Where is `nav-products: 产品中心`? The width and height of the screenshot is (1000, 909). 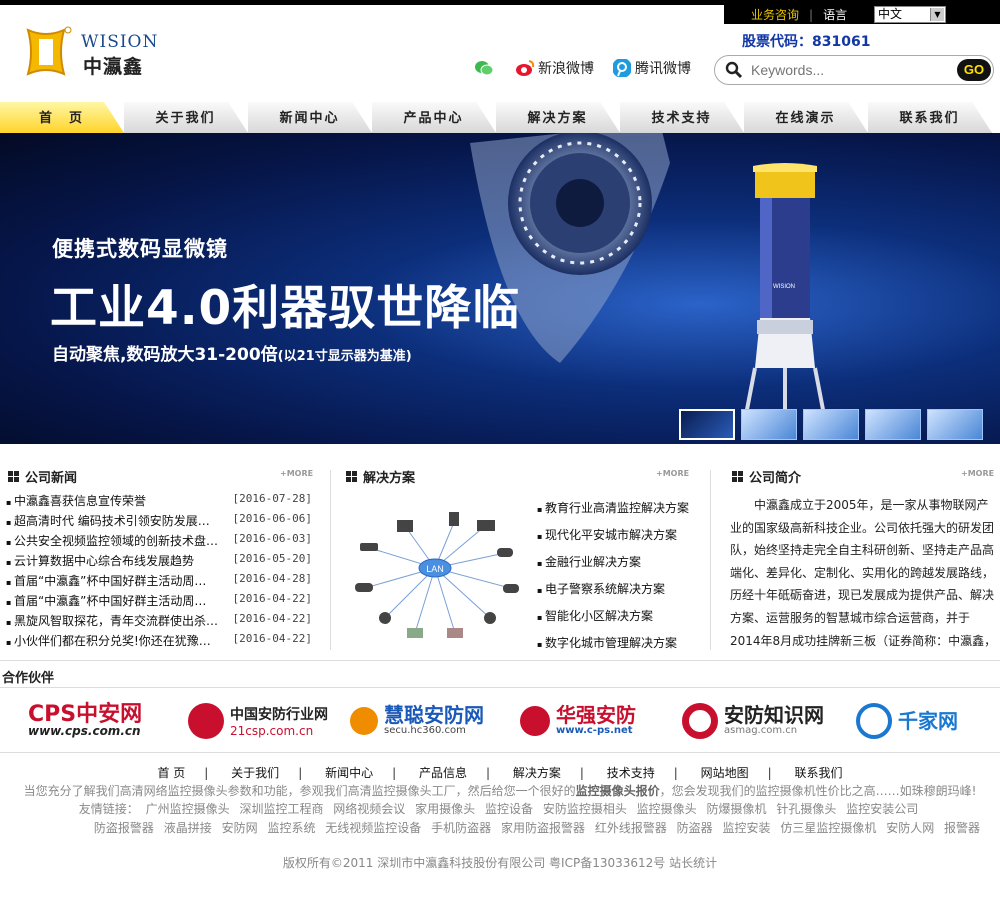
nav-products: 产品中心 is located at coordinates (434, 117).